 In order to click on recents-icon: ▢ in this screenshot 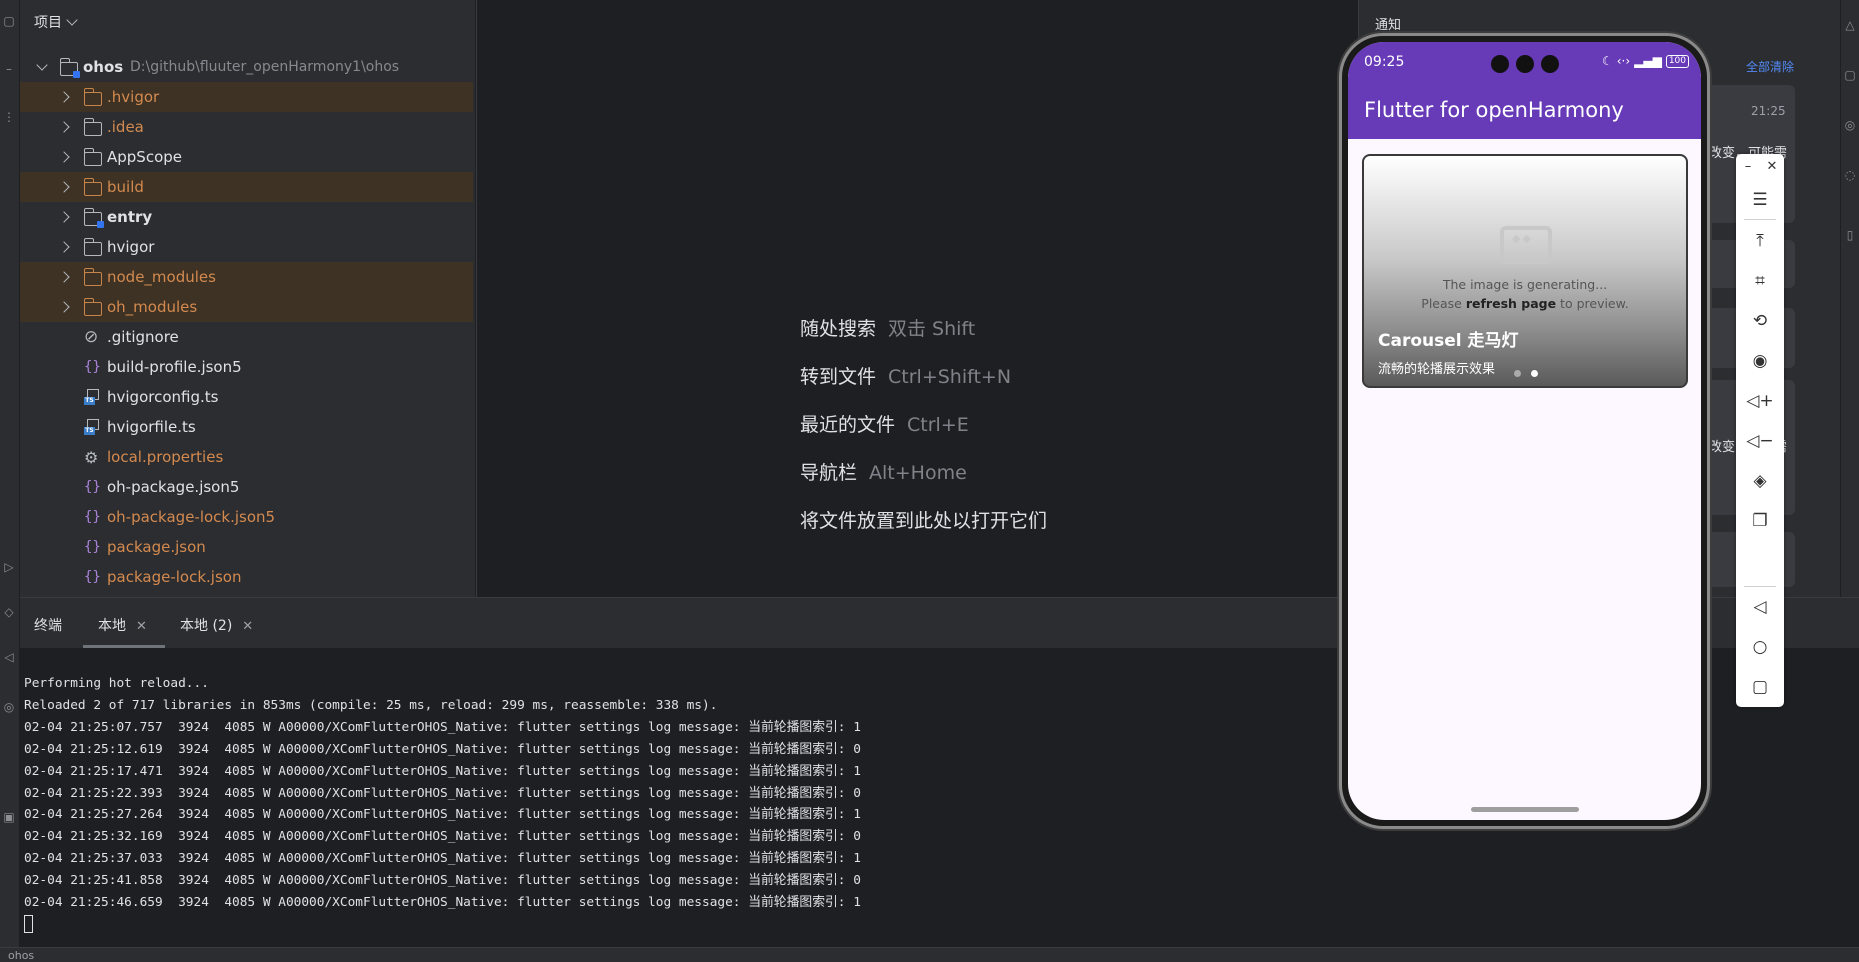, I will do `click(1760, 687)`.